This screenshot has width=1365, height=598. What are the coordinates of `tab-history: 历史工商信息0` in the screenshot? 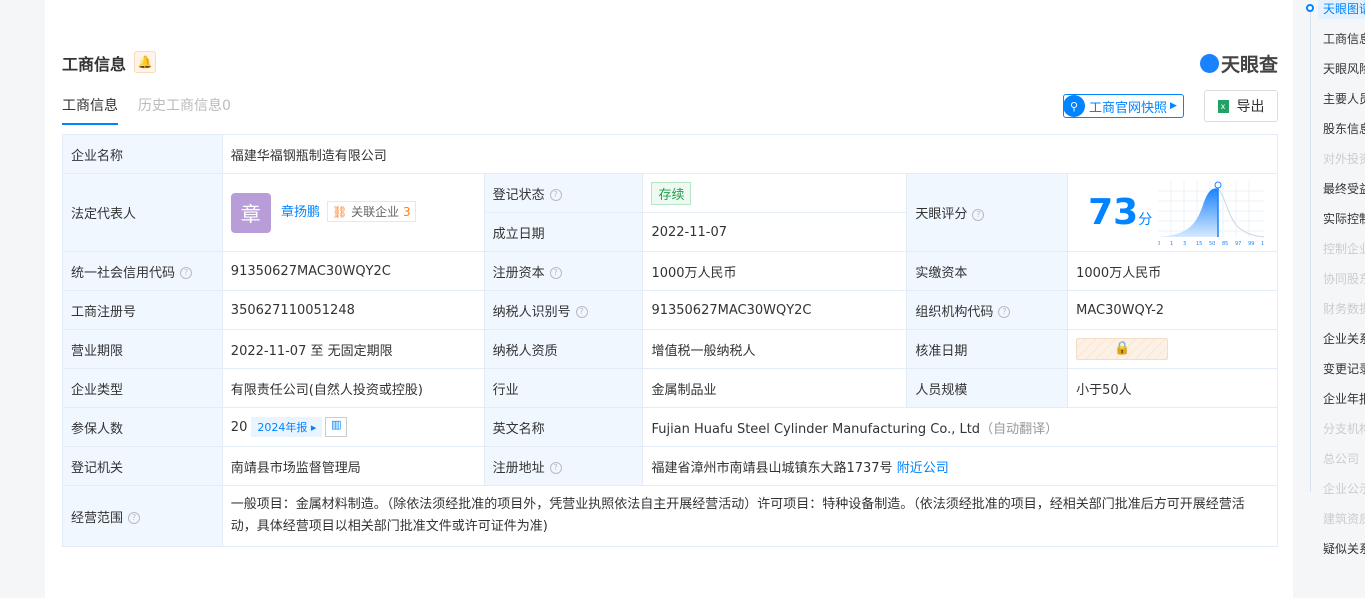 It's located at (184, 110).